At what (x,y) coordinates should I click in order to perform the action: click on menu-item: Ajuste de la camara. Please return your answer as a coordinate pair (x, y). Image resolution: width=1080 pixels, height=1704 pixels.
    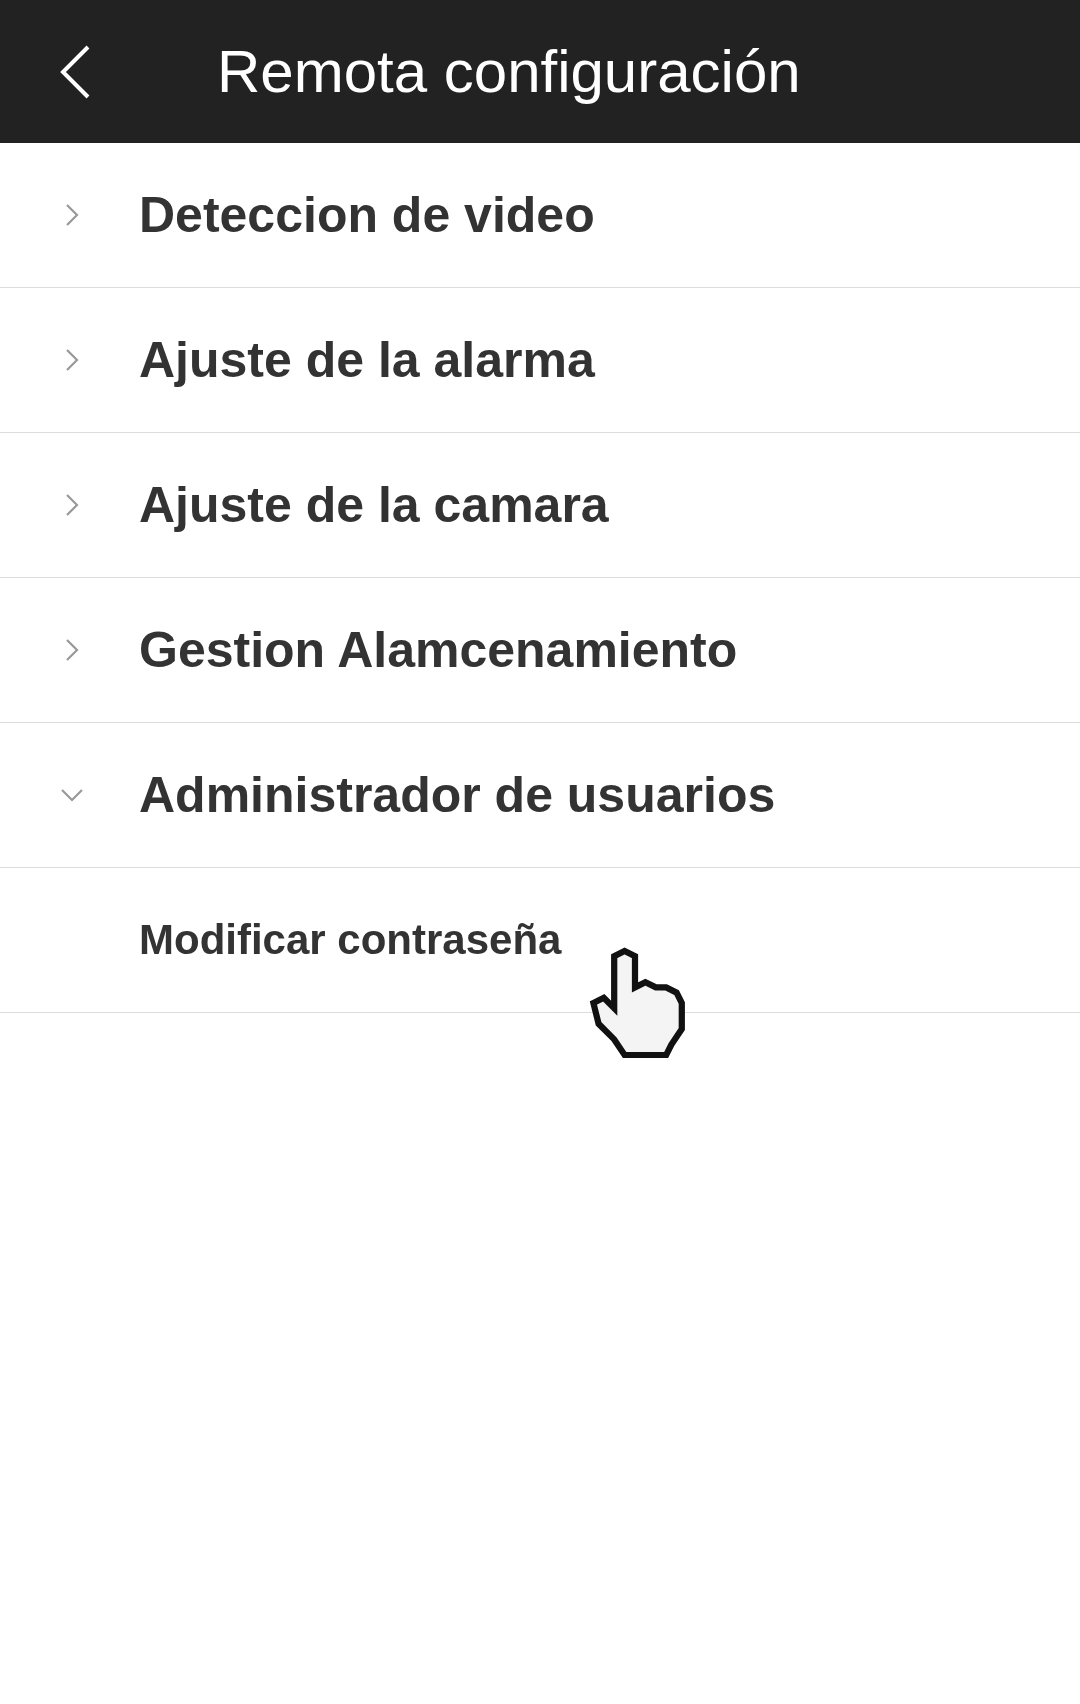
    Looking at the image, I should click on (540, 505).